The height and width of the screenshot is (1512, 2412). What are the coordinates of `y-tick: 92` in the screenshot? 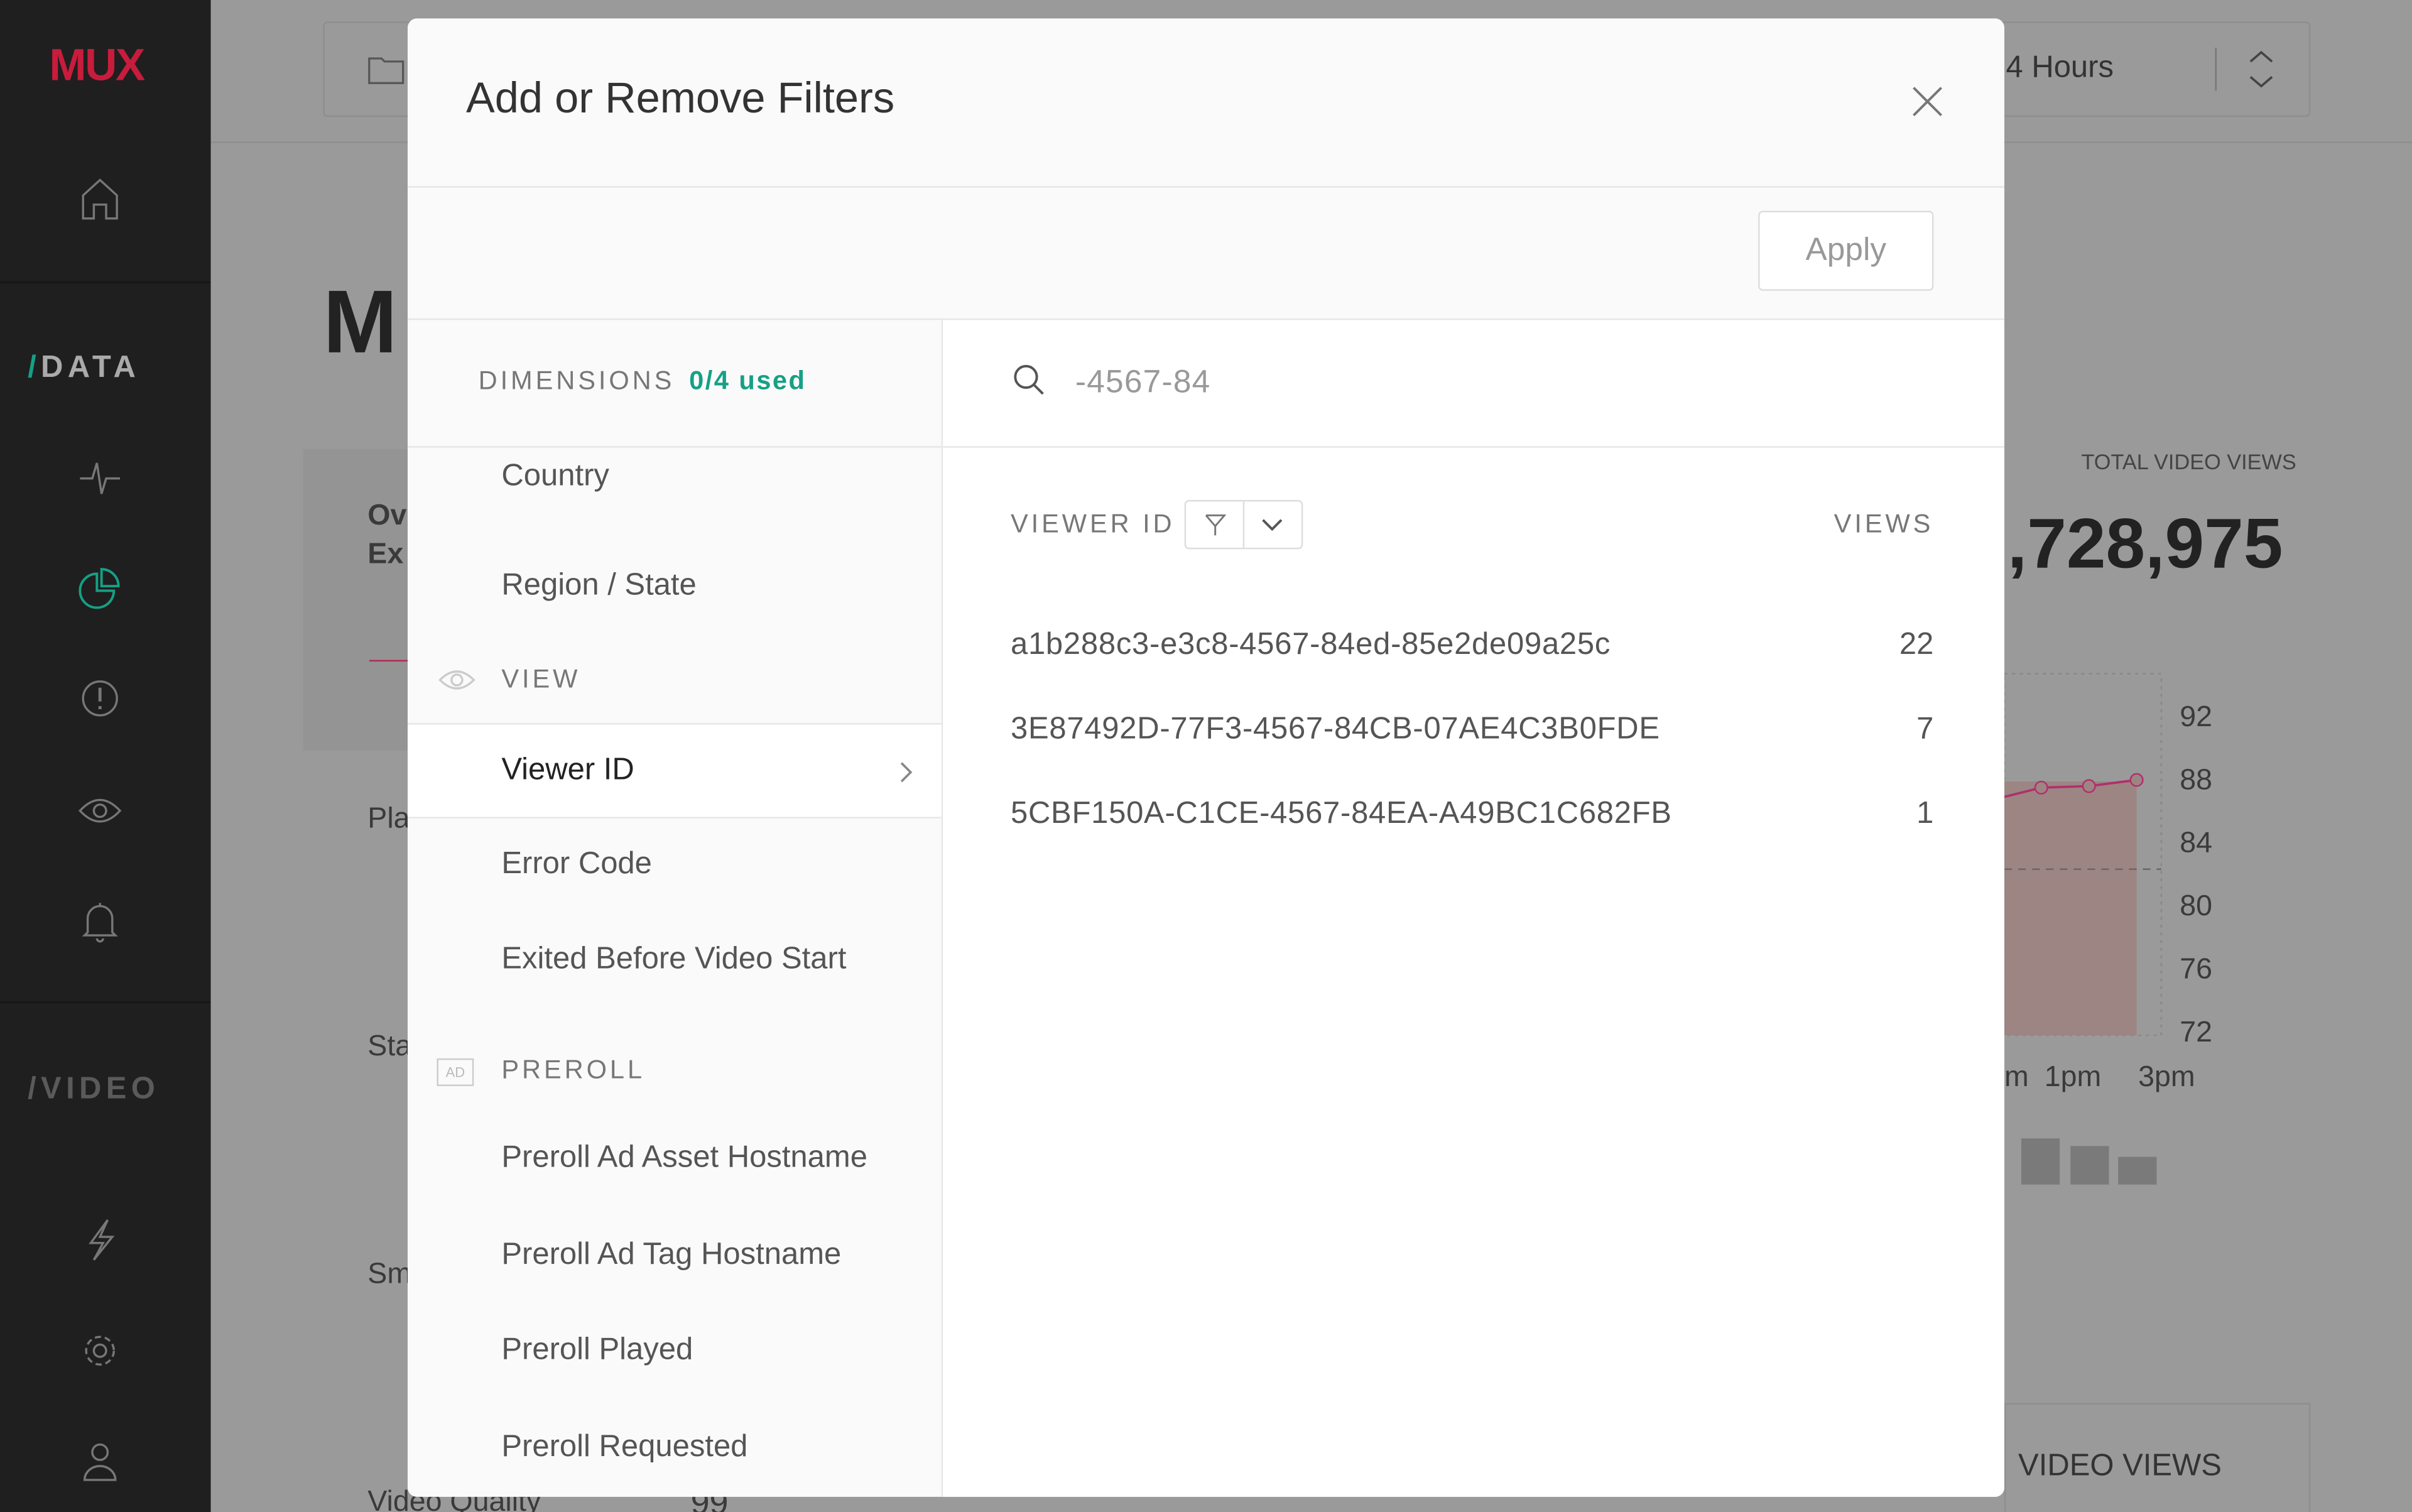 It's located at (2196, 717).